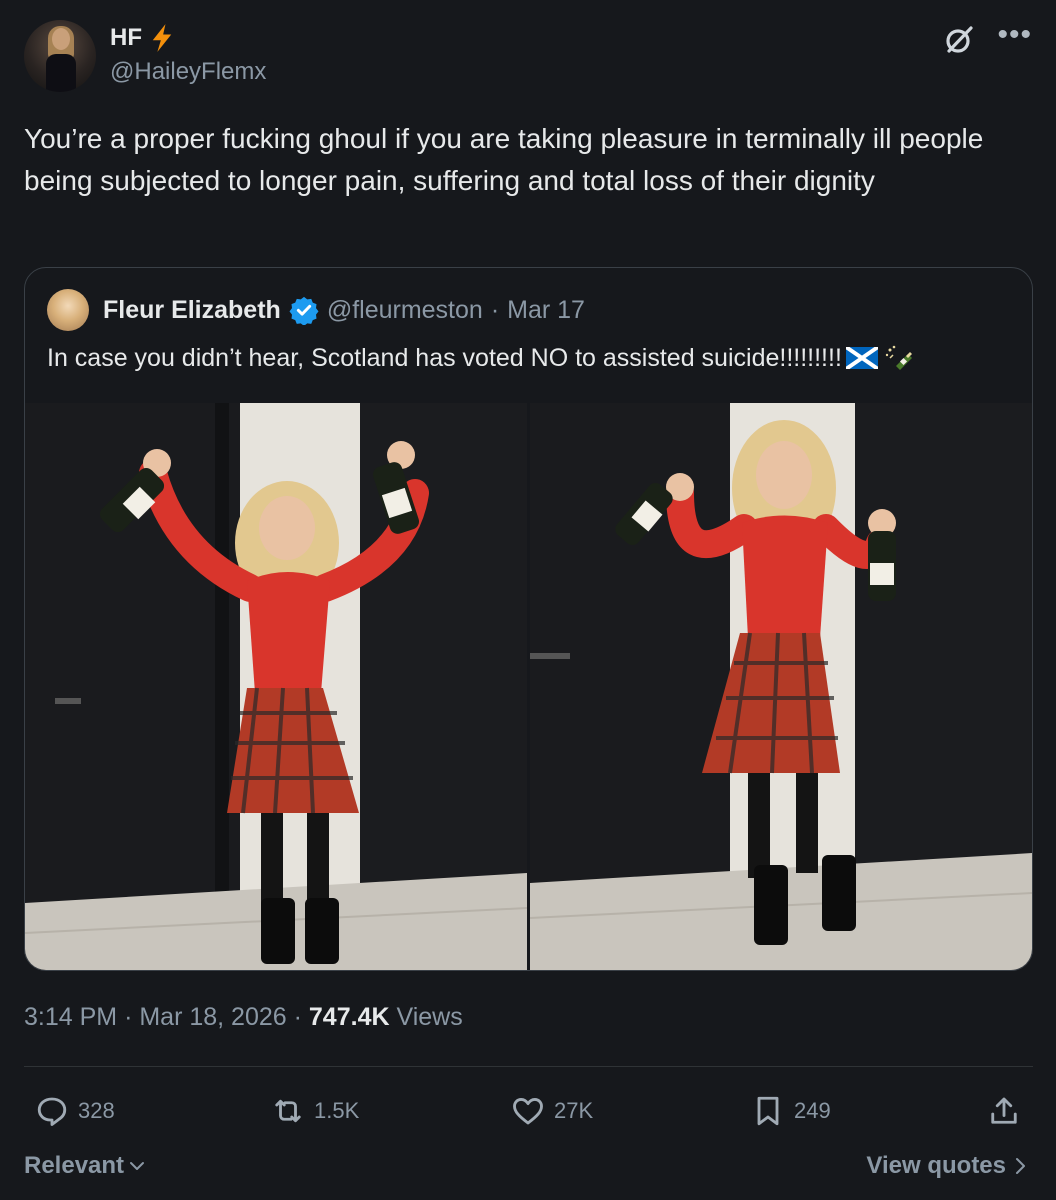 This screenshot has height=1200, width=1056. I want to click on share-button, so click(1004, 1111).